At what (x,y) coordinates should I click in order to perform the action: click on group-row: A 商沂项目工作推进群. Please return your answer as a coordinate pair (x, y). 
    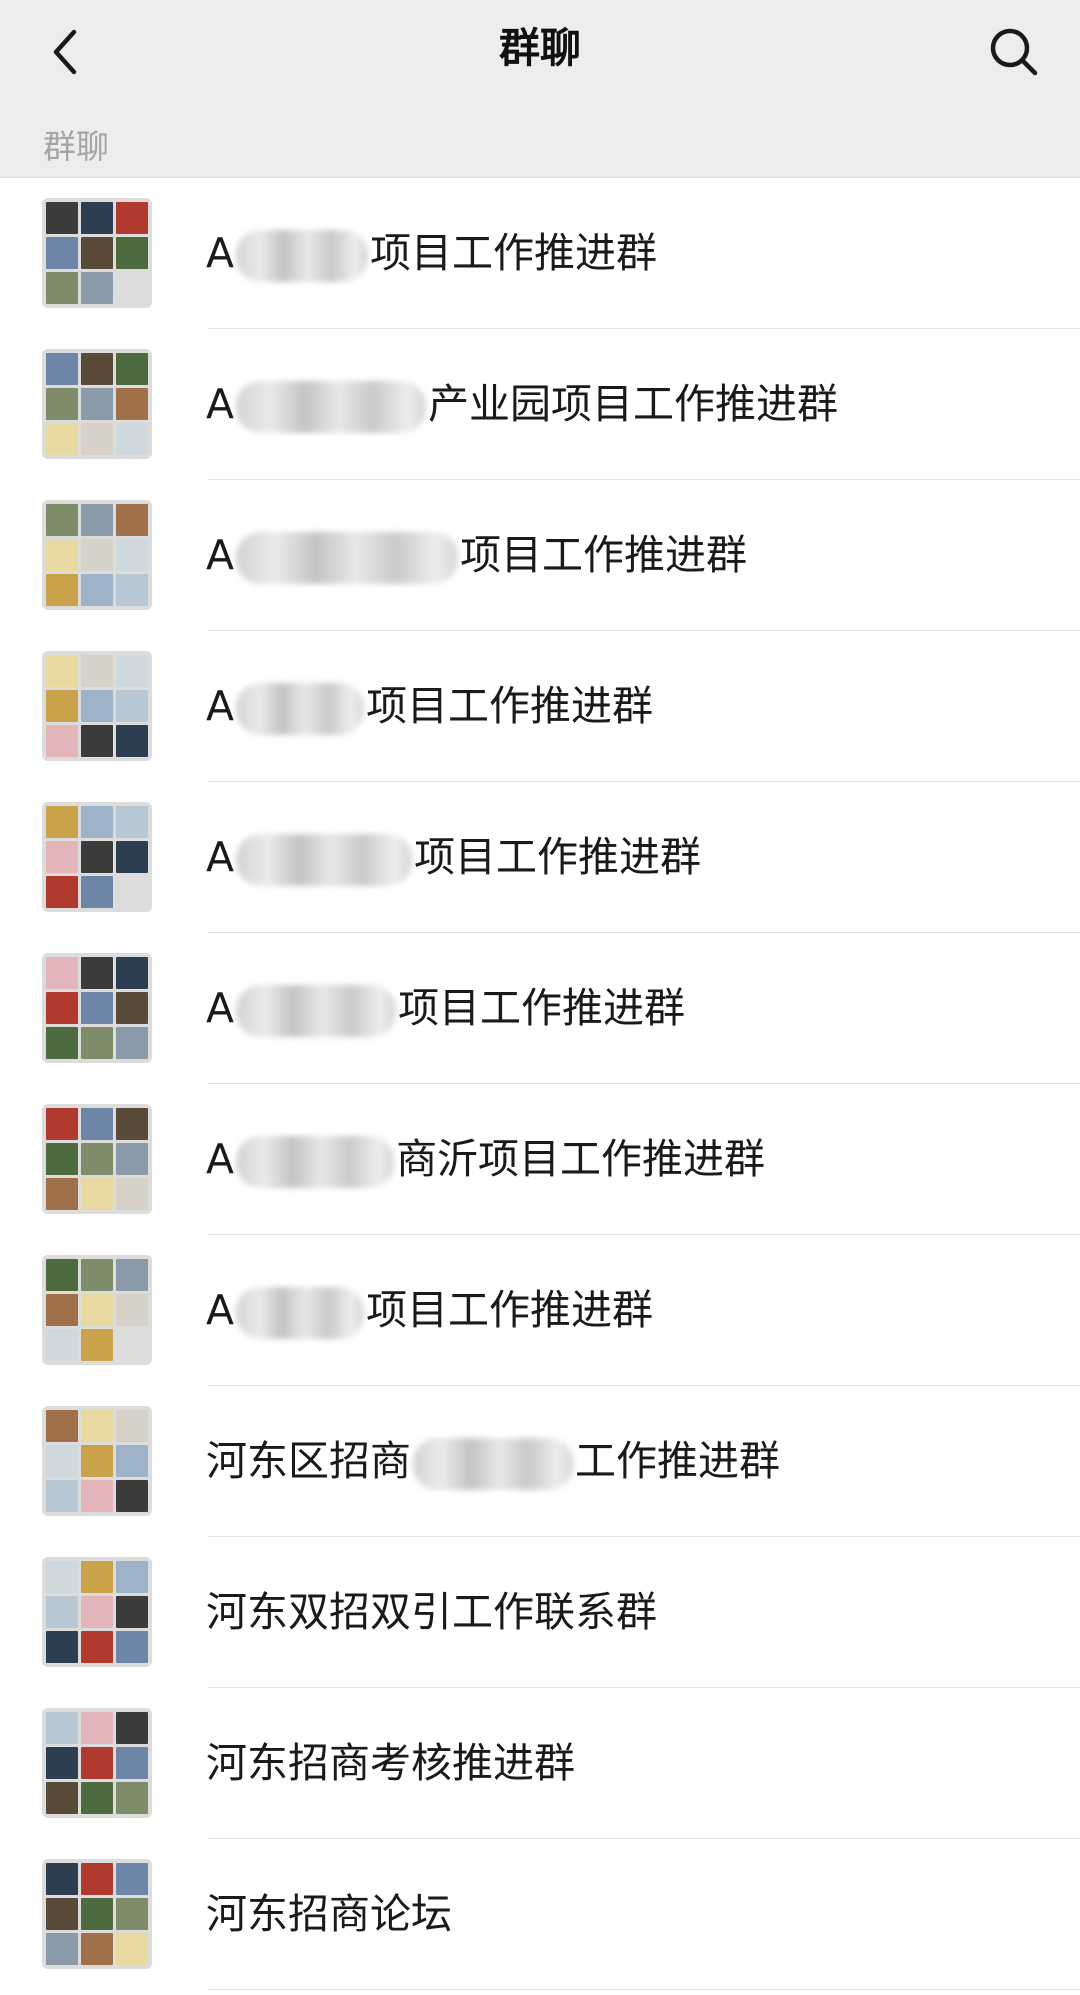
    Looking at the image, I should click on (540, 1159).